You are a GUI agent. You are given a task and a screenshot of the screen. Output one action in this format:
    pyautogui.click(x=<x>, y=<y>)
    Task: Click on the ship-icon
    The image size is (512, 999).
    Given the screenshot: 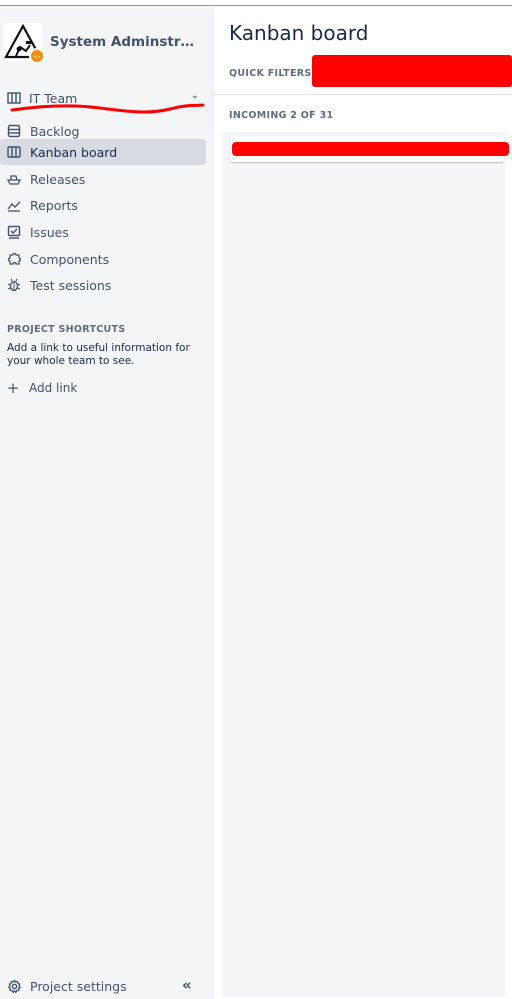 What is the action you would take?
    pyautogui.click(x=14, y=179)
    